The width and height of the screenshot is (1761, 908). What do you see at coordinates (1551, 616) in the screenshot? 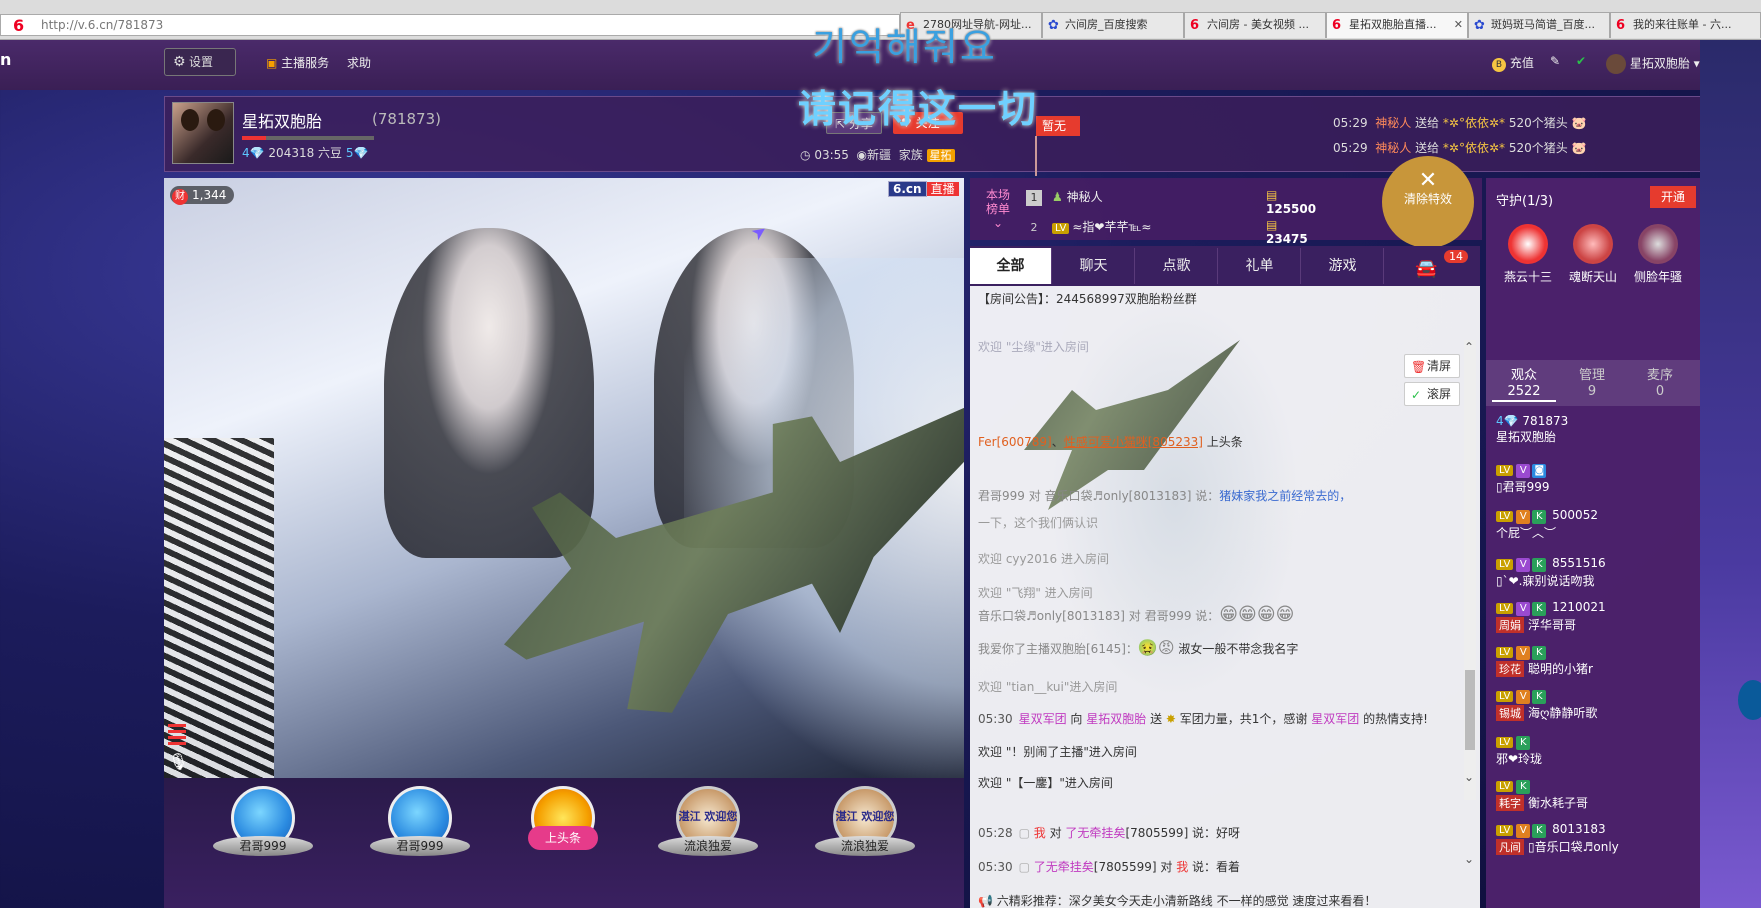
I see `audience-row: LV V K 1210021 周娟 浮华哥哥` at bounding box center [1551, 616].